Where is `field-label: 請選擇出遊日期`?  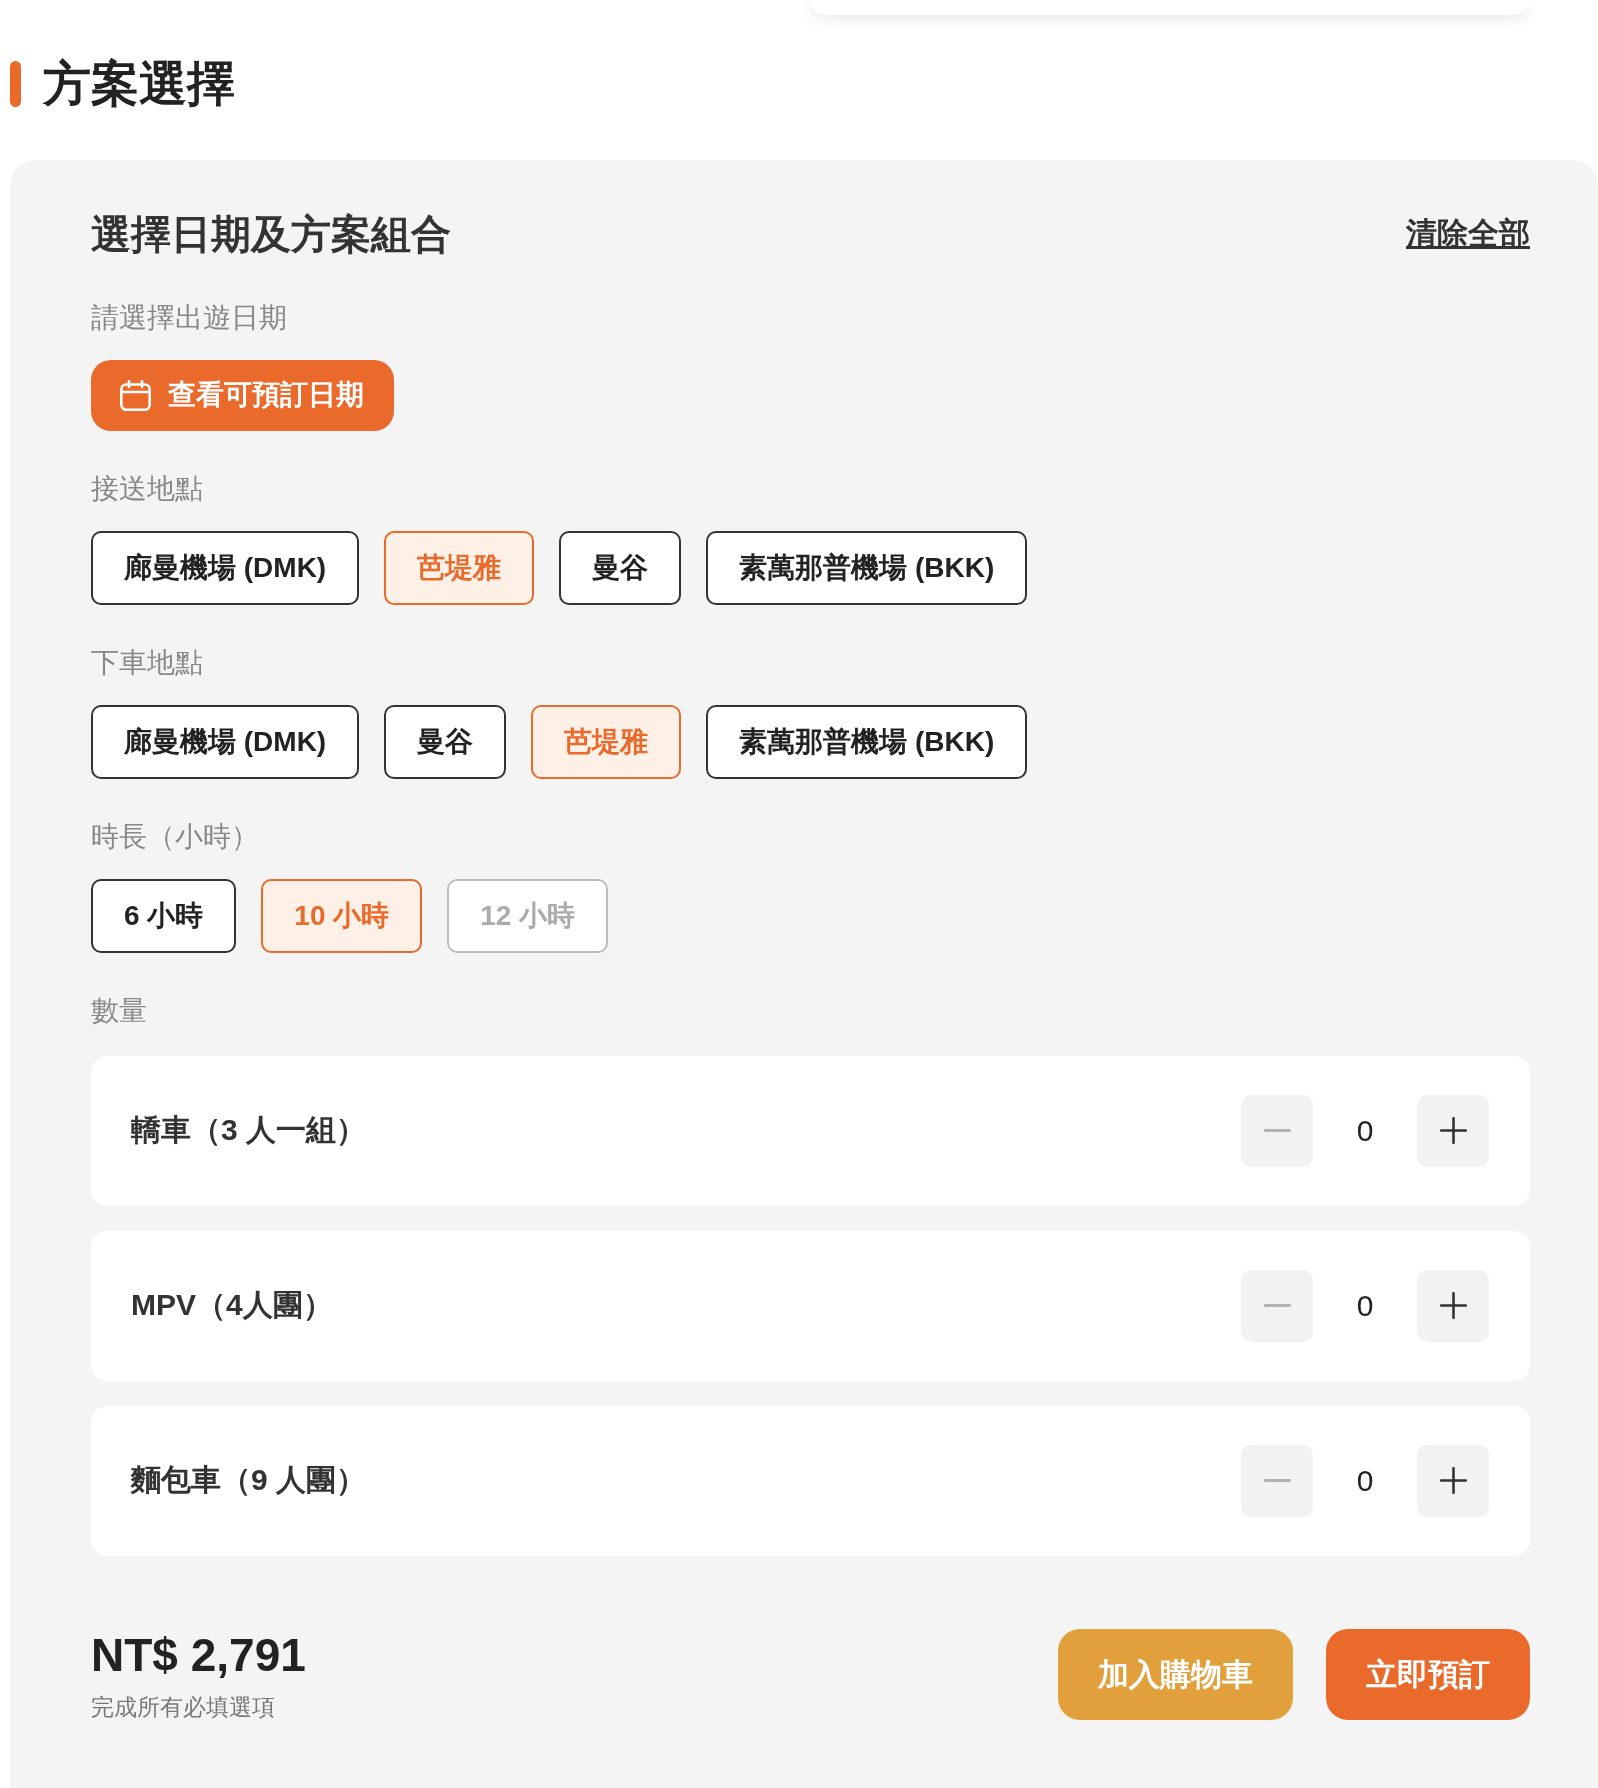 field-label: 請選擇出遊日期 is located at coordinates (189, 317).